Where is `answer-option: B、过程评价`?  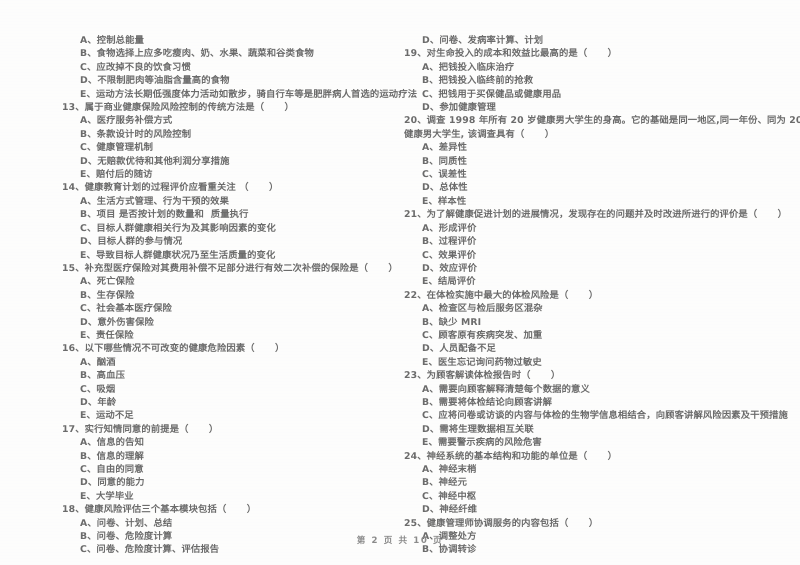
answer-option: B、过程评价 is located at coordinates (449, 242).